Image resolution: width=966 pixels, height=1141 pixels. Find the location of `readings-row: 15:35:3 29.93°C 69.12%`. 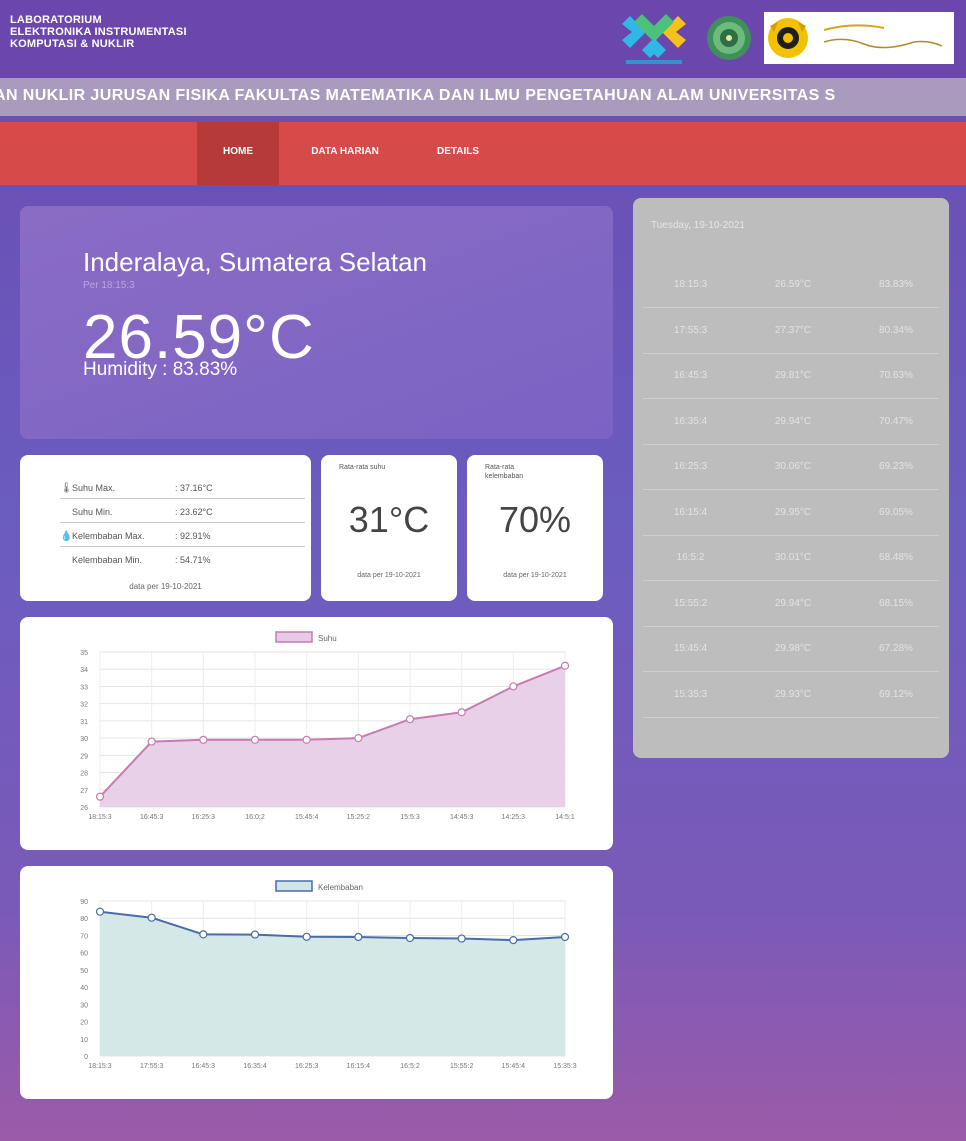

readings-row: 15:35:3 29.93°C 69.12% is located at coordinates (791, 695).